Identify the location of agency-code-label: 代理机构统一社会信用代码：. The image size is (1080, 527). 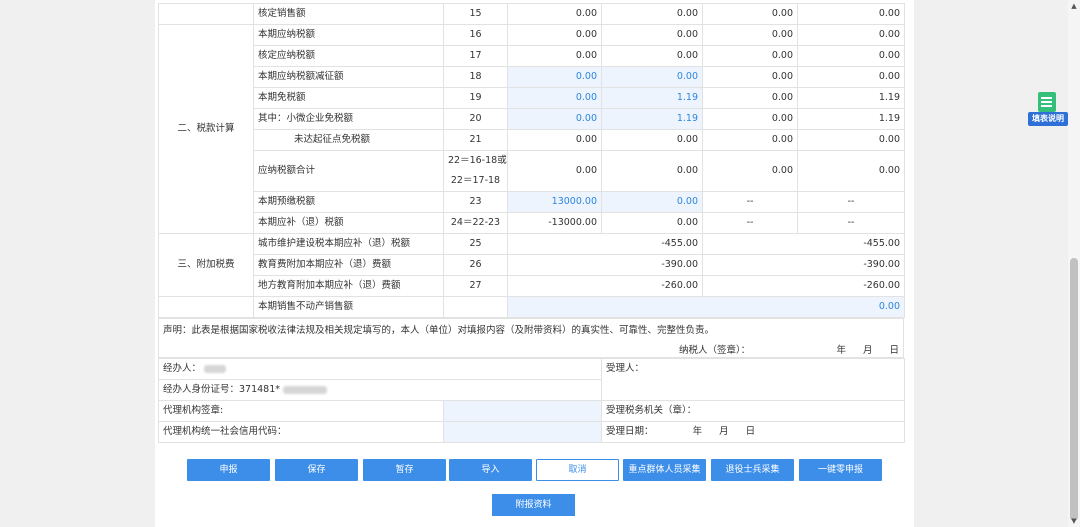
(301, 432).